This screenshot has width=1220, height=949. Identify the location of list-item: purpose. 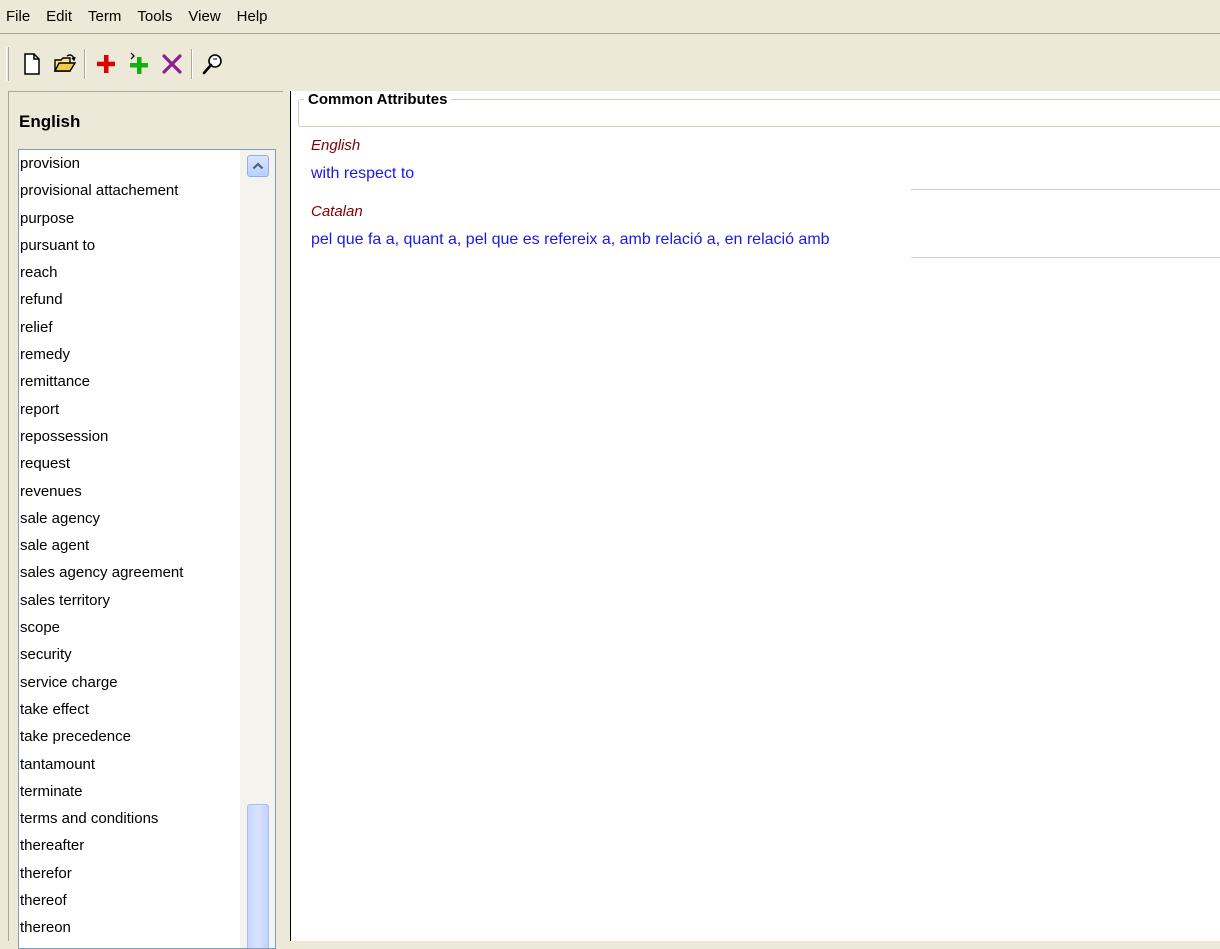
(130, 218).